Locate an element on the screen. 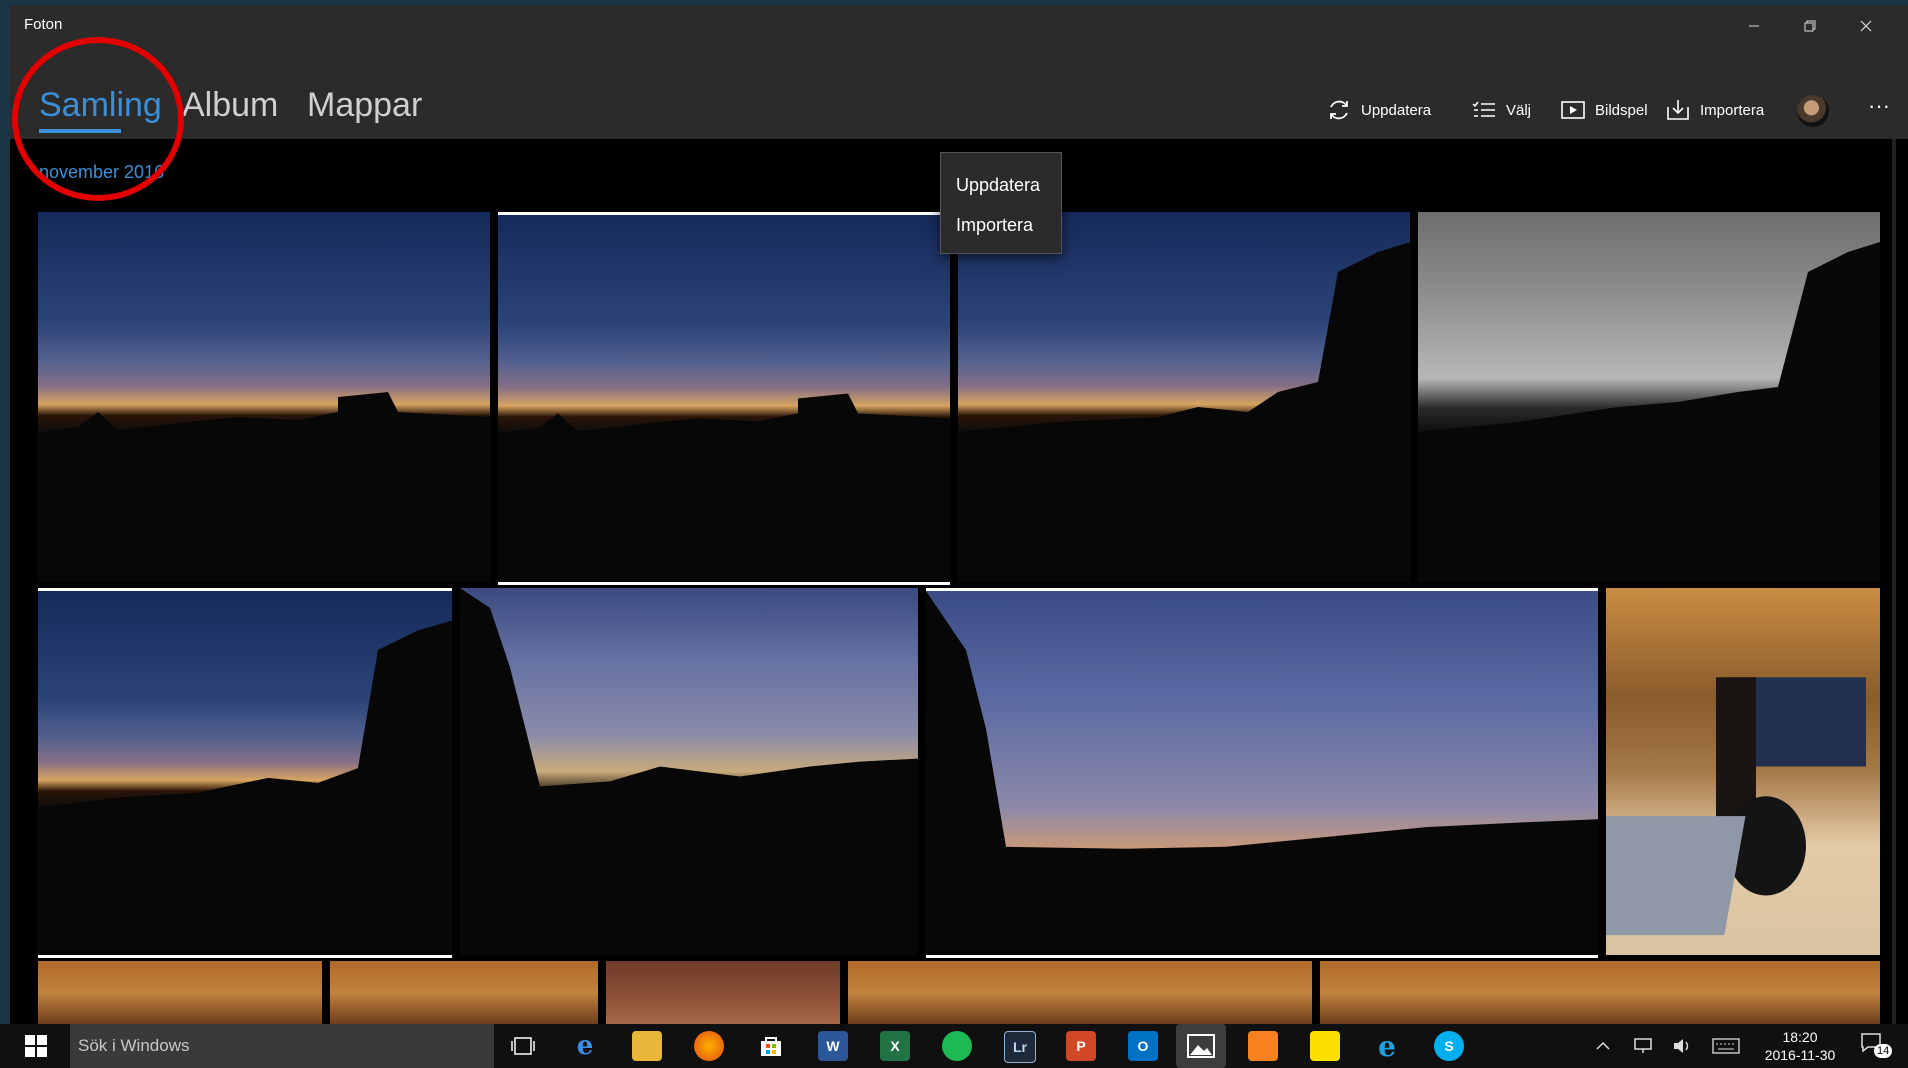 Image resolution: width=1908 pixels, height=1068 pixels. skype-icon: S is located at coordinates (1449, 1046).